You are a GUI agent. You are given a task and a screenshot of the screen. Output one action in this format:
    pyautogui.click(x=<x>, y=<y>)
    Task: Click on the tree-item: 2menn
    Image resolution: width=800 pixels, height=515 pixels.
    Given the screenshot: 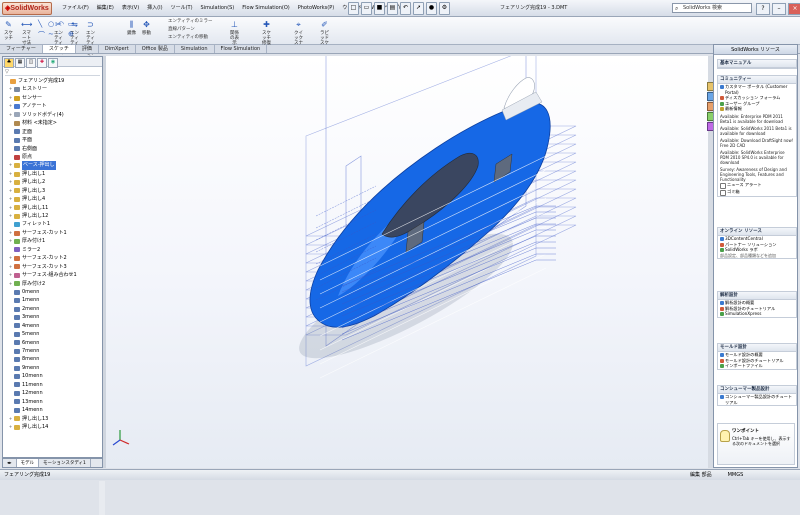 What is the action you would take?
    pyautogui.click(x=53, y=309)
    